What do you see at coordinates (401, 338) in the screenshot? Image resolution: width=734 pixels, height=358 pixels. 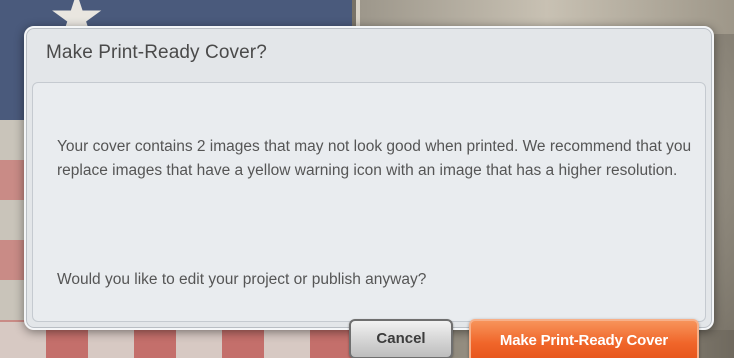 I see `cancel-button: Cancel` at bounding box center [401, 338].